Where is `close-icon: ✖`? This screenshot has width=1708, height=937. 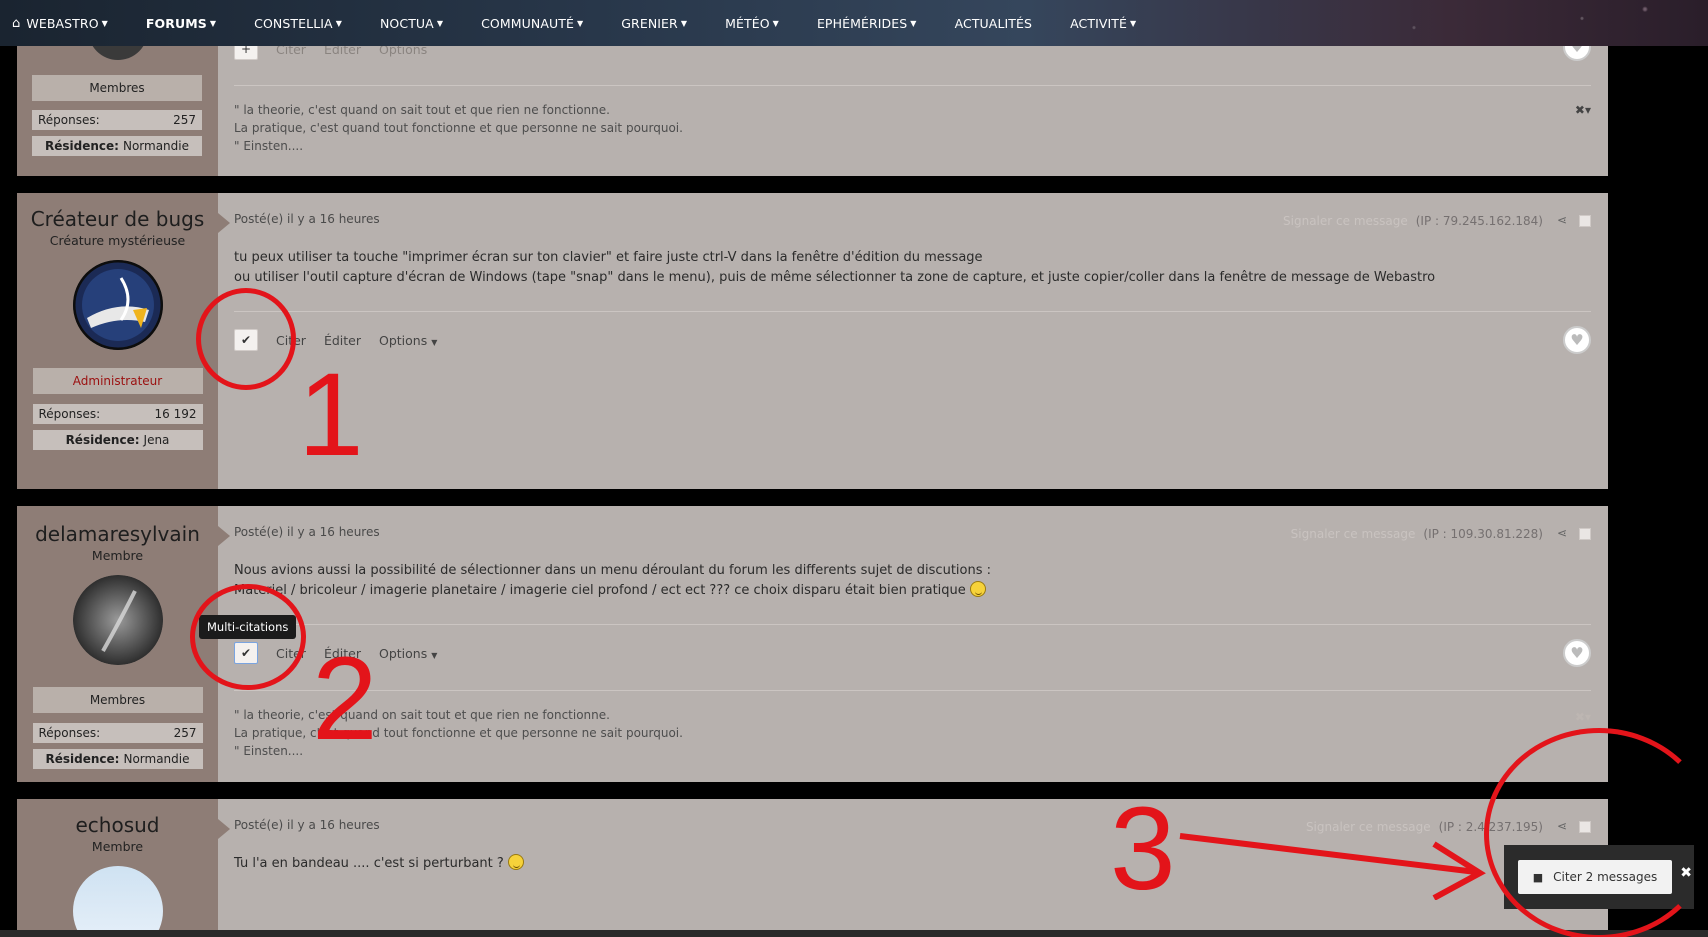
close-icon: ✖ is located at coordinates (1686, 873).